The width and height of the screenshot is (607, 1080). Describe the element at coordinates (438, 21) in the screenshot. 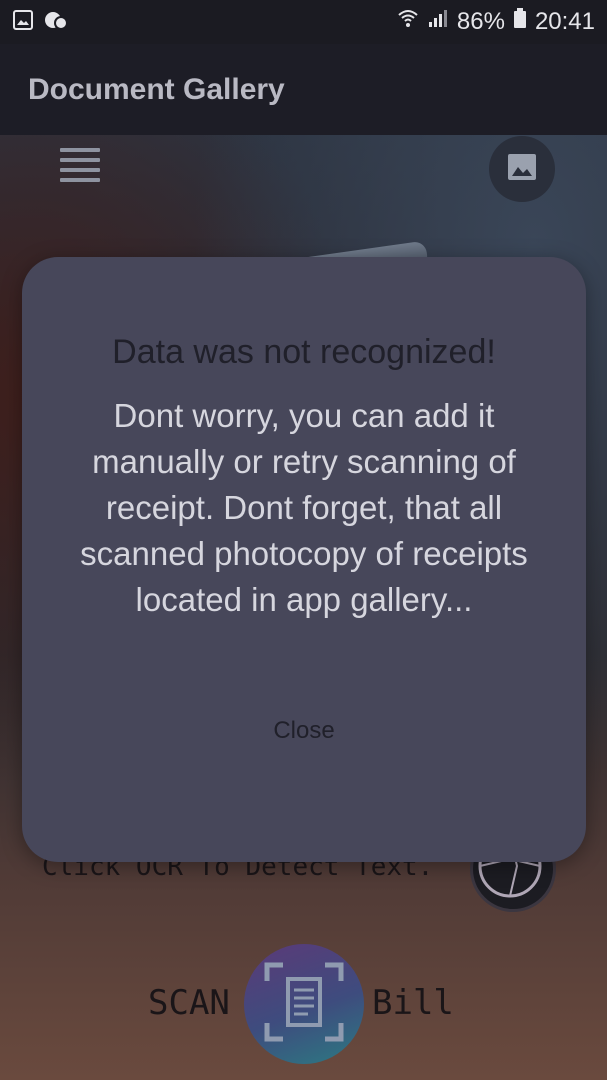

I see `signal-icon` at that location.